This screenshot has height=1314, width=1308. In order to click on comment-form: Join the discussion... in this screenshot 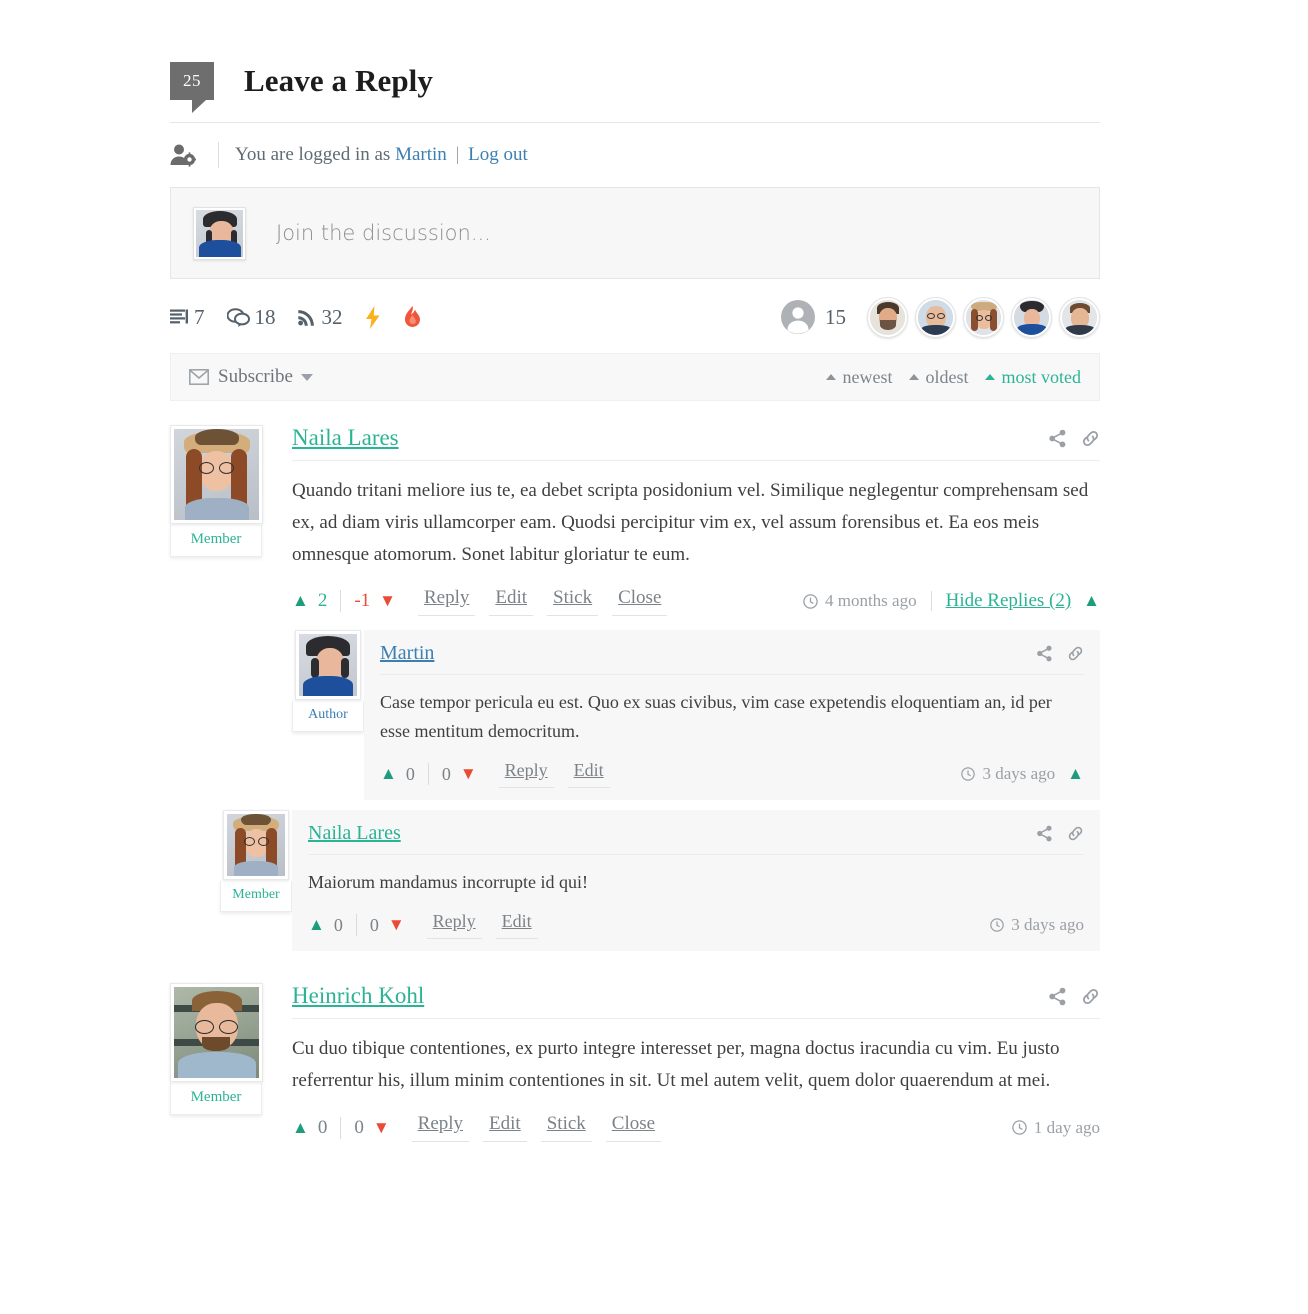, I will do `click(635, 233)`.